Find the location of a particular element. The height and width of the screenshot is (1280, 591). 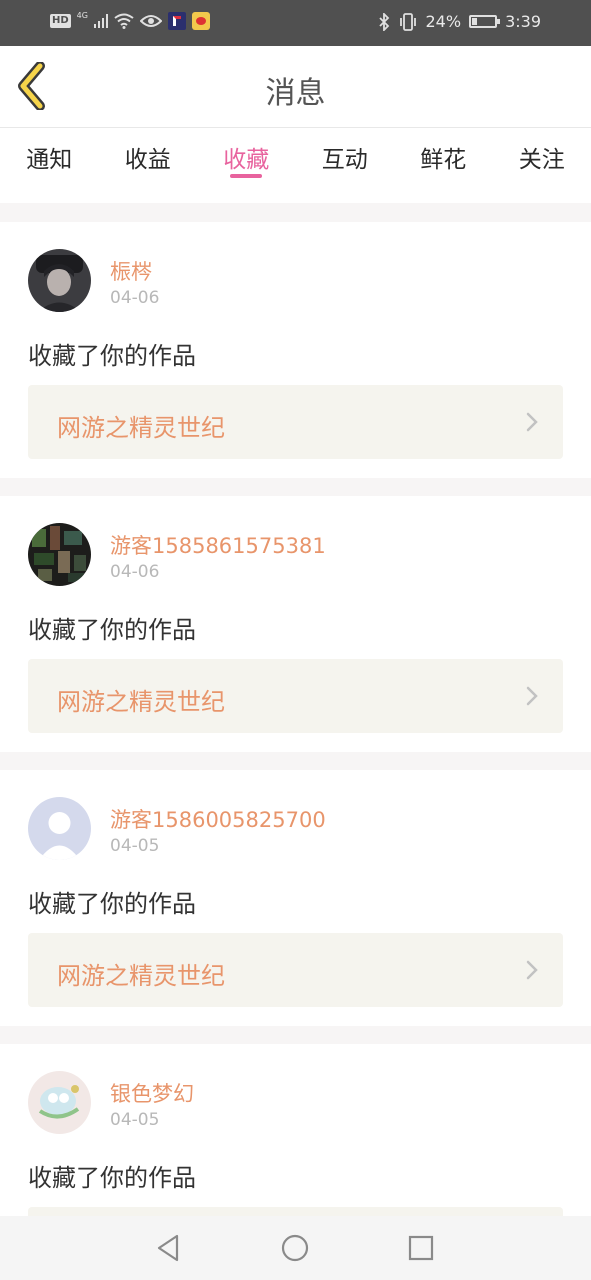

default-user-avatar is located at coordinates (59, 828).